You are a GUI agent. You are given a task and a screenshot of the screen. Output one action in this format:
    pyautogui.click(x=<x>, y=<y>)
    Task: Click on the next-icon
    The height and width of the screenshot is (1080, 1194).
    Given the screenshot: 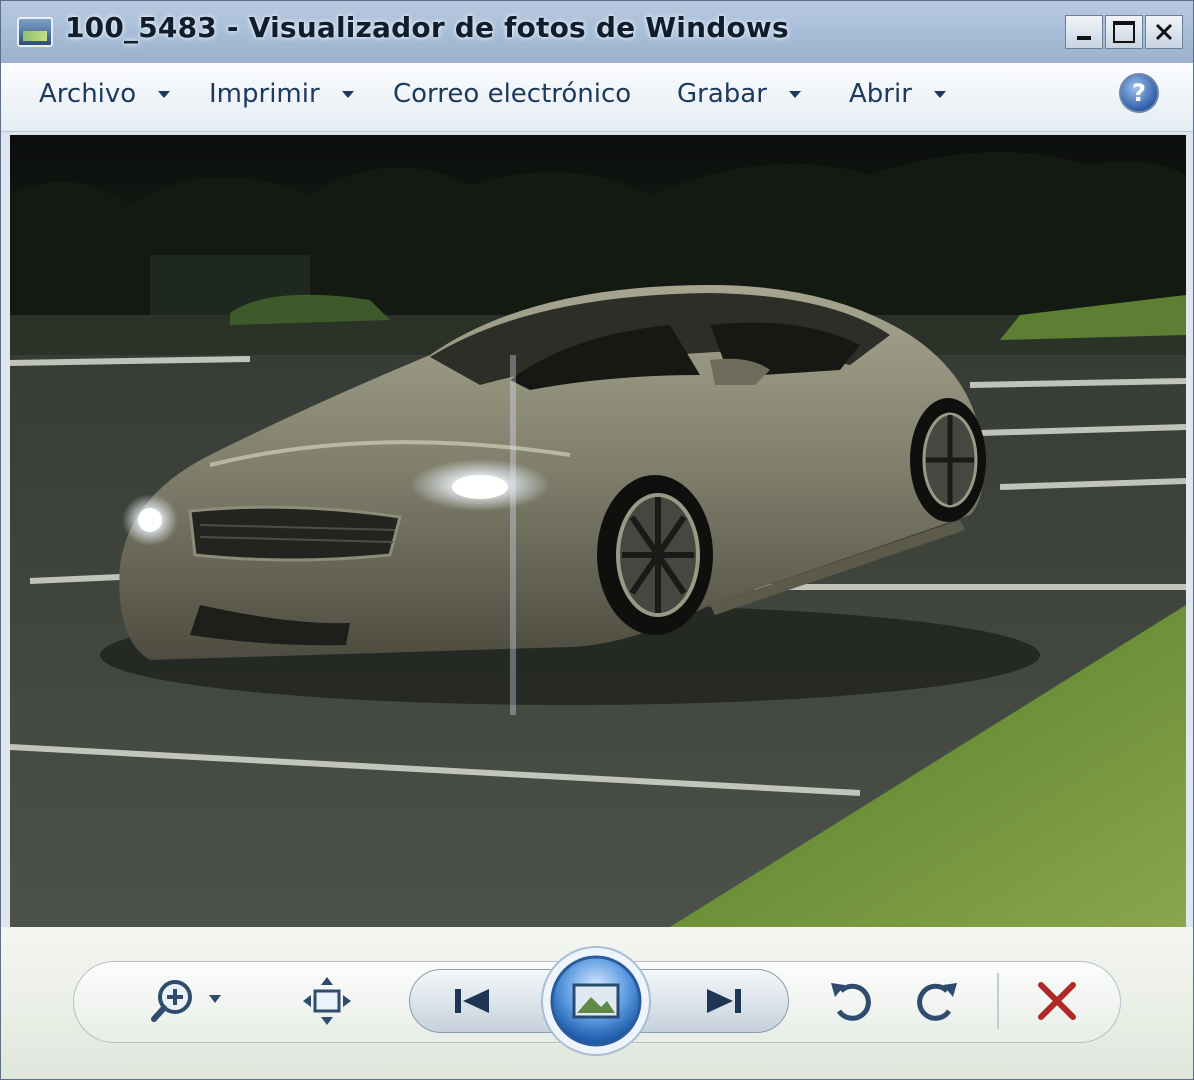 What is the action you would take?
    pyautogui.click(x=724, y=1001)
    